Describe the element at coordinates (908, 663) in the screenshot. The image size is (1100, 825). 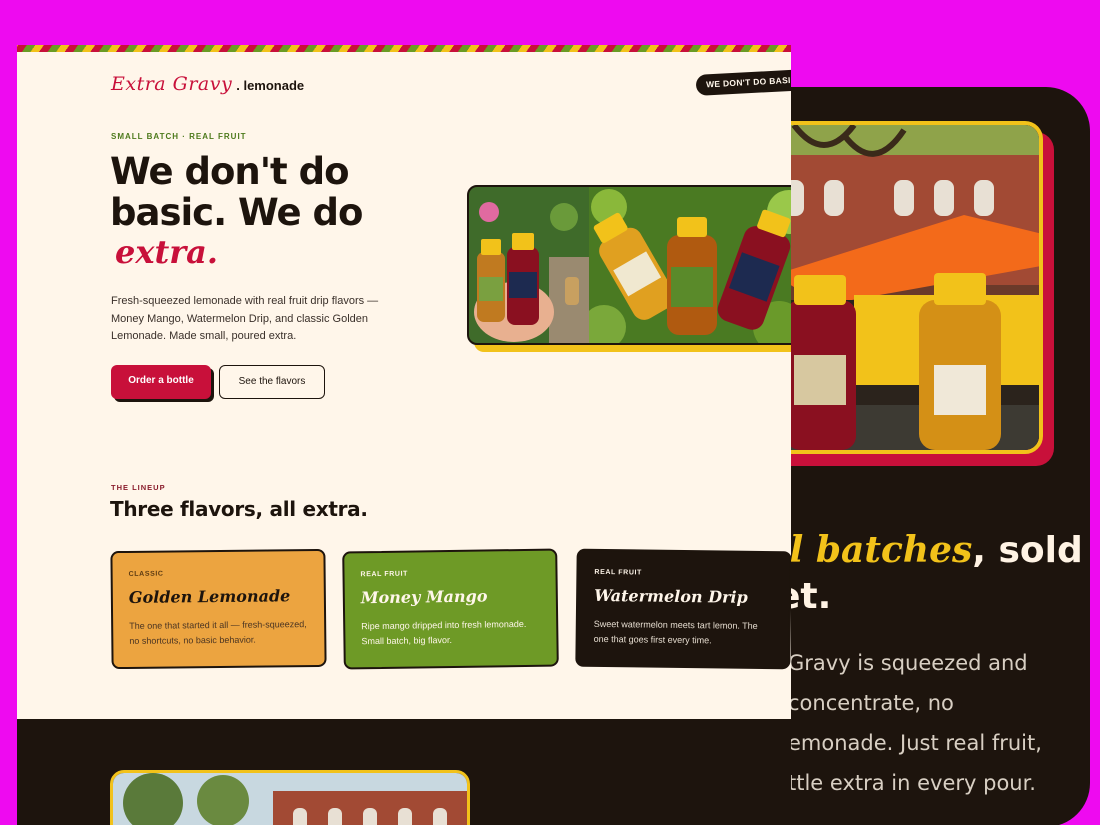
I see `back-body-line: Gravy is squeezed and` at that location.